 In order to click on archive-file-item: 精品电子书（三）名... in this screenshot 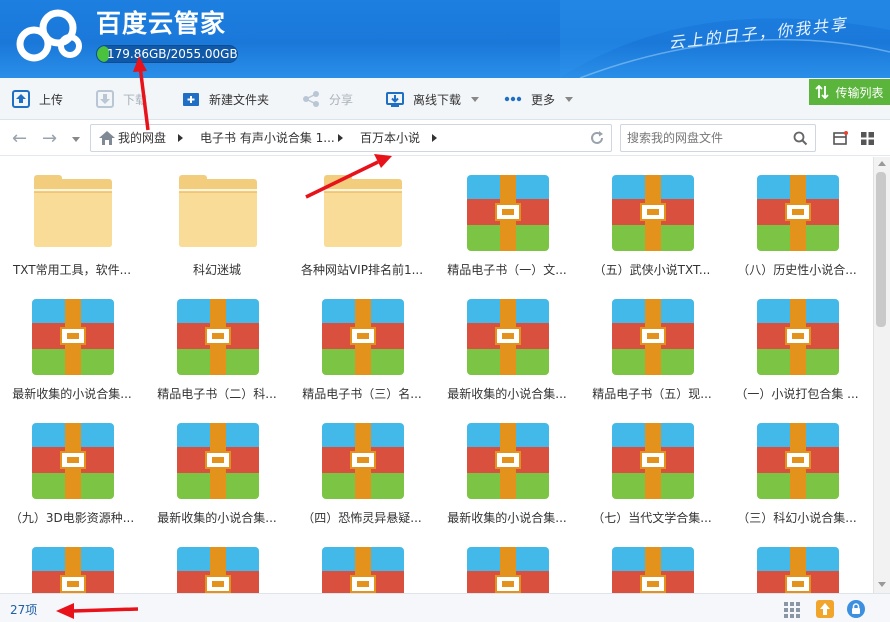, I will do `click(362, 341)`.